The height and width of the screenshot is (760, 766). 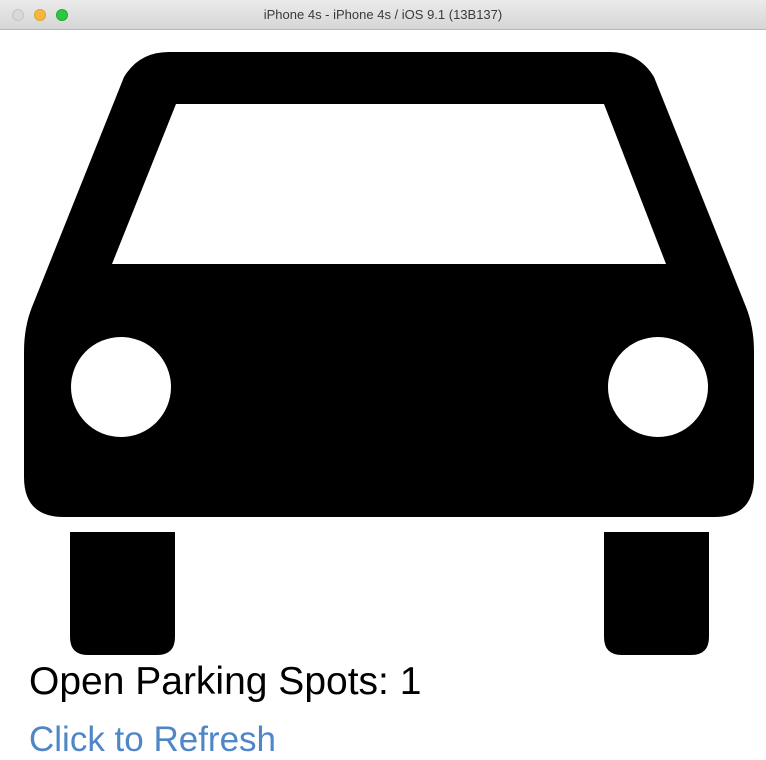 What do you see at coordinates (121, 387) in the screenshot?
I see `left-headlight` at bounding box center [121, 387].